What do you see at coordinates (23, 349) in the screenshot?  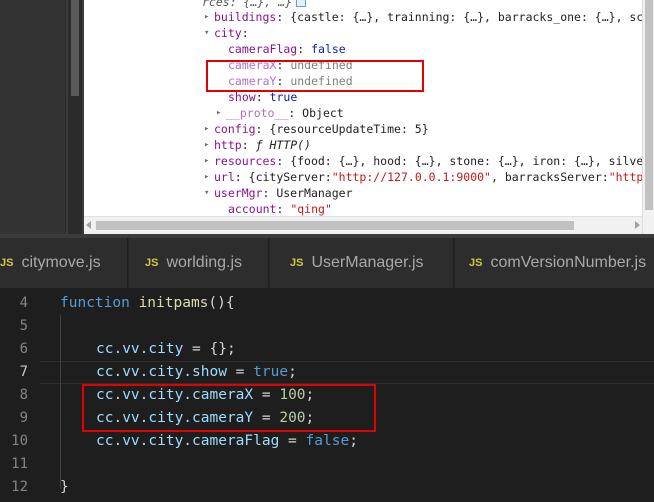 I see `line-number: 6` at bounding box center [23, 349].